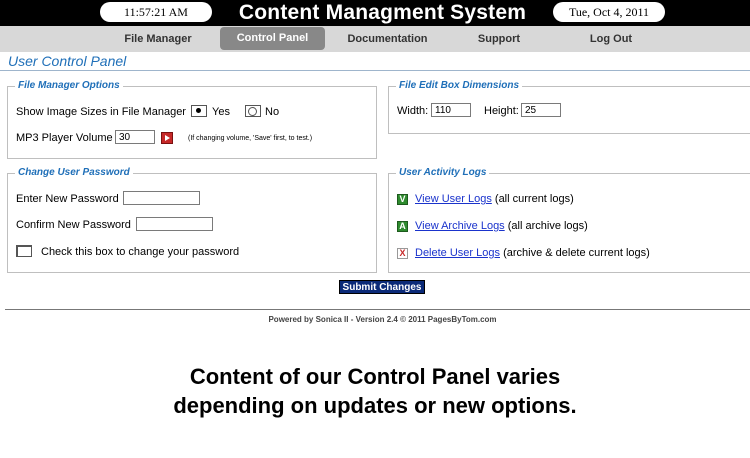 The width and height of the screenshot is (750, 458). I want to click on heading-divider, so click(375, 70).